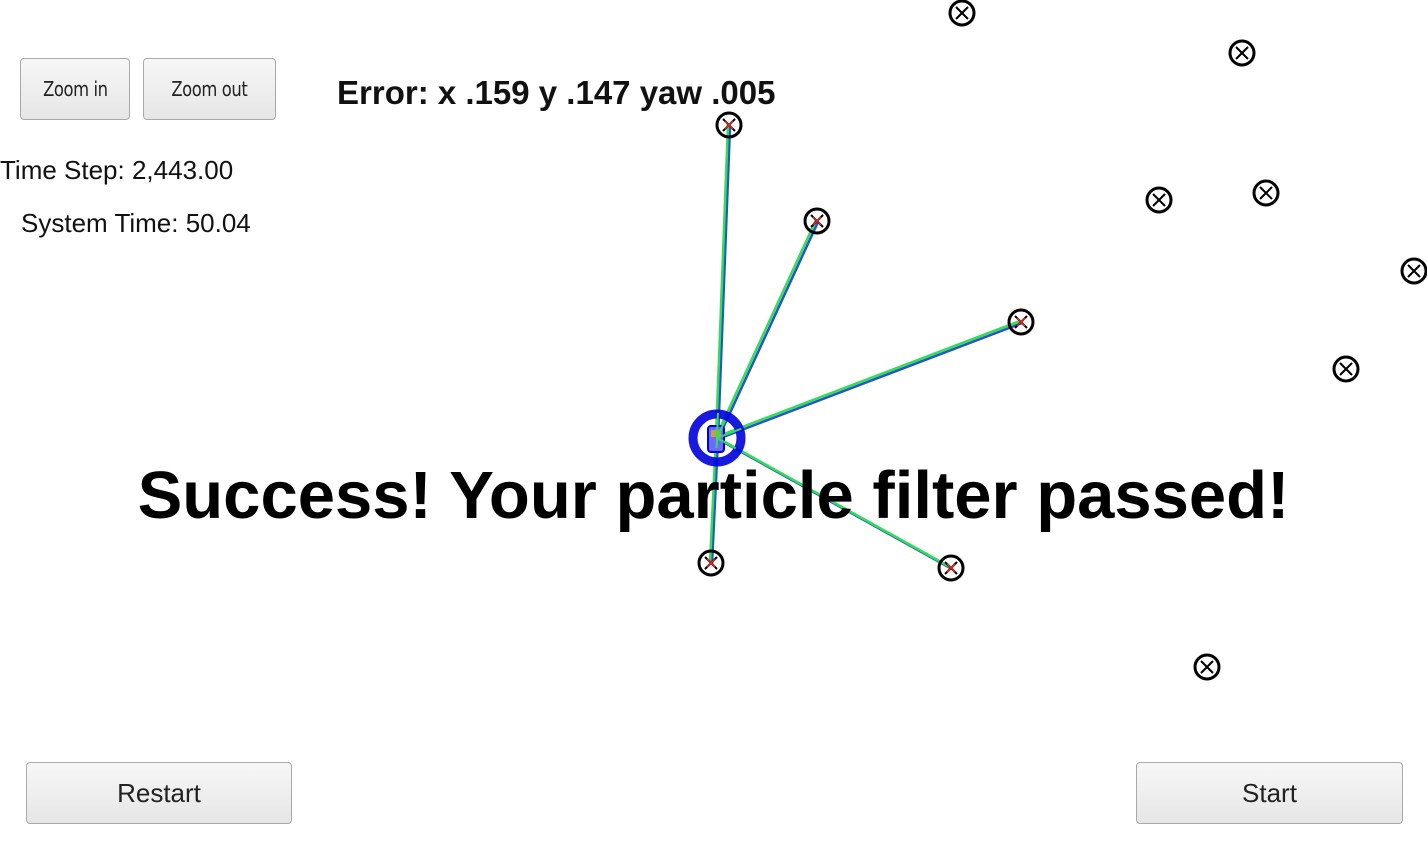 The width and height of the screenshot is (1427, 868). I want to click on zoom-out-button: Zoom out, so click(209, 89).